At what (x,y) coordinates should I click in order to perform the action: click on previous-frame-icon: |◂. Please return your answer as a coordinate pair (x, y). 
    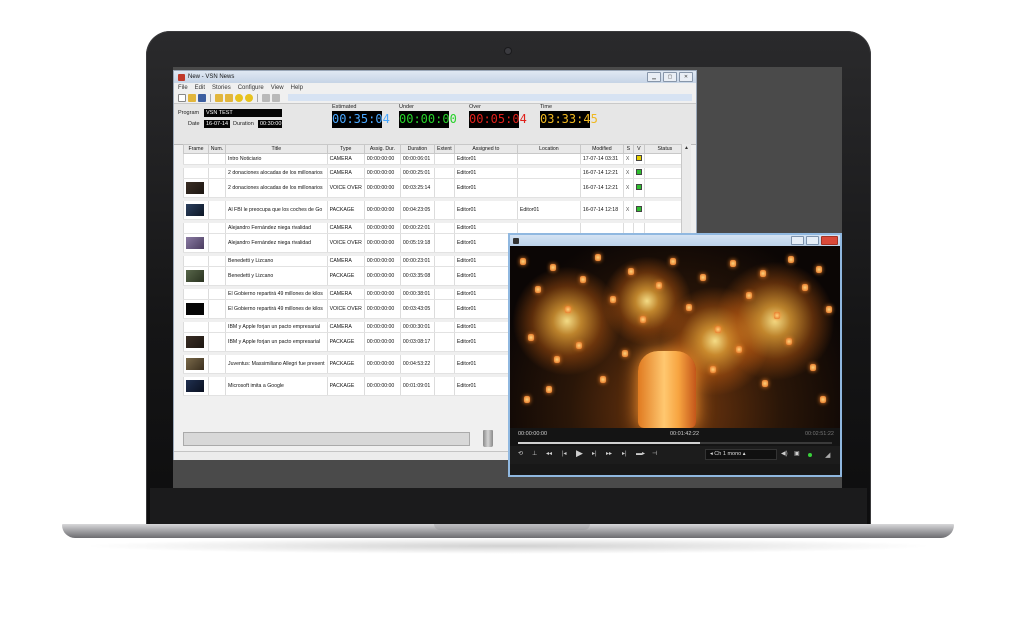
    Looking at the image, I should click on (564, 453).